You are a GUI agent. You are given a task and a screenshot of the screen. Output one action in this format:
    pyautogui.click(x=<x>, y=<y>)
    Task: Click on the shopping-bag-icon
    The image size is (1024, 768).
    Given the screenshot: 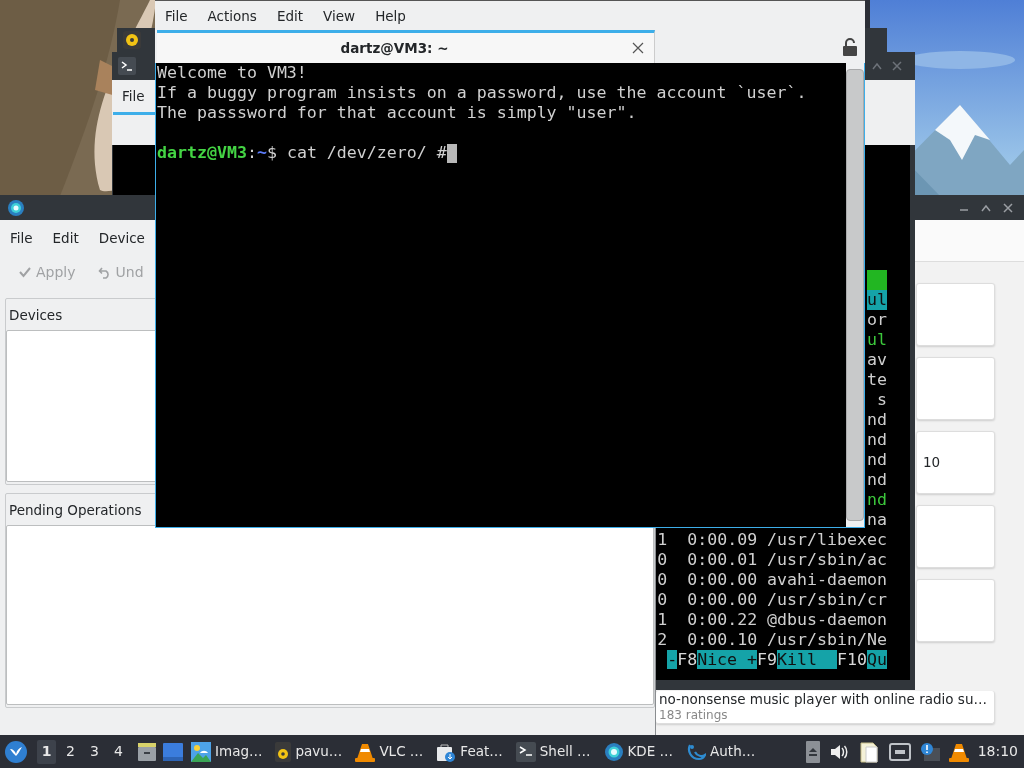 What is the action you would take?
    pyautogui.click(x=446, y=751)
    